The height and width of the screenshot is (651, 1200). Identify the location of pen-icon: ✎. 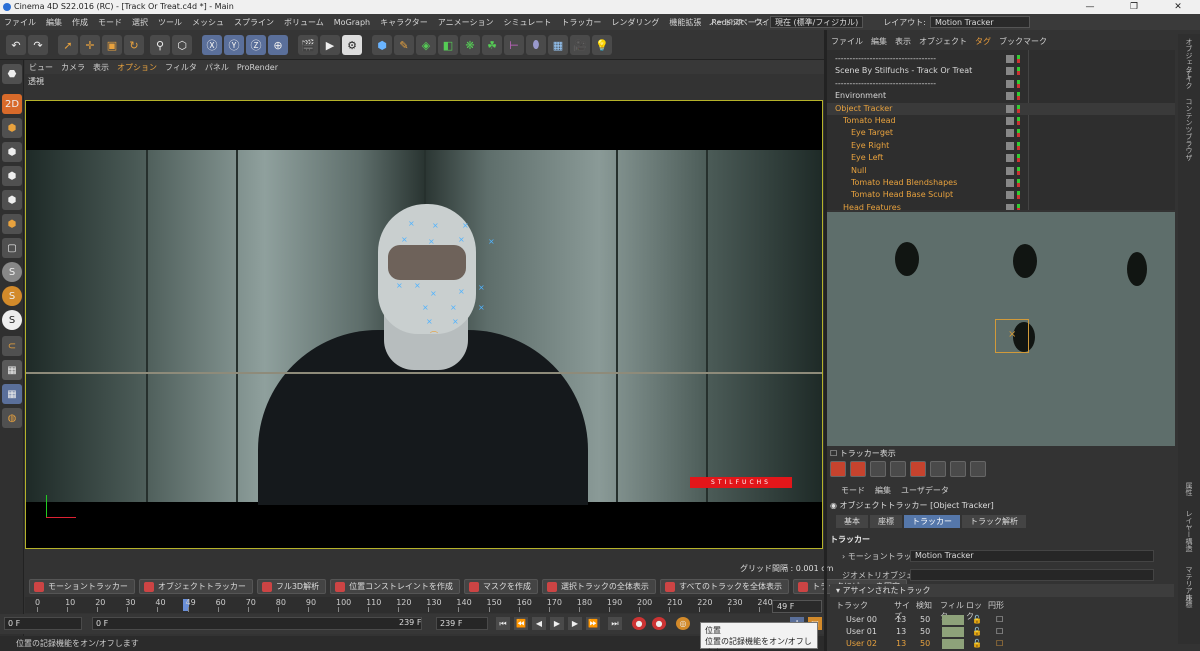
(404, 45).